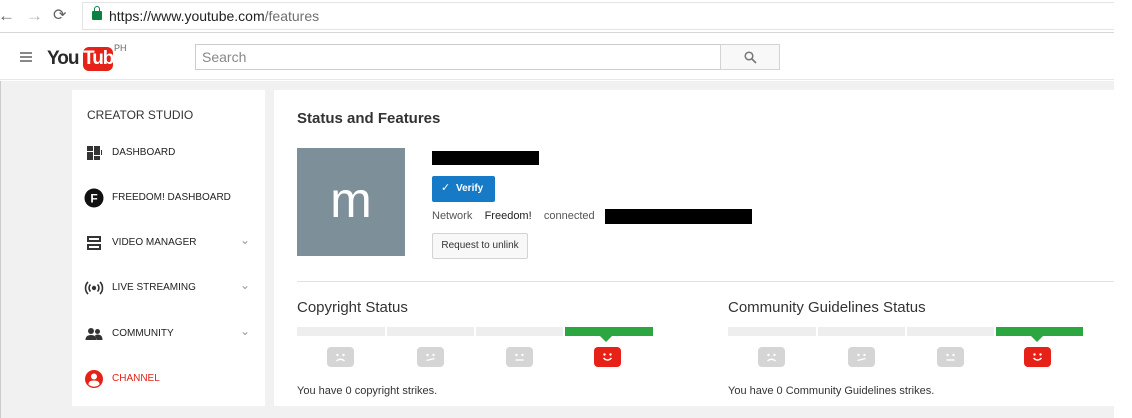 The image size is (1132, 418). Describe the element at coordinates (831, 391) in the screenshot. I see `community-strikes-message: You have 0 Community Guidelines strikes.` at that location.